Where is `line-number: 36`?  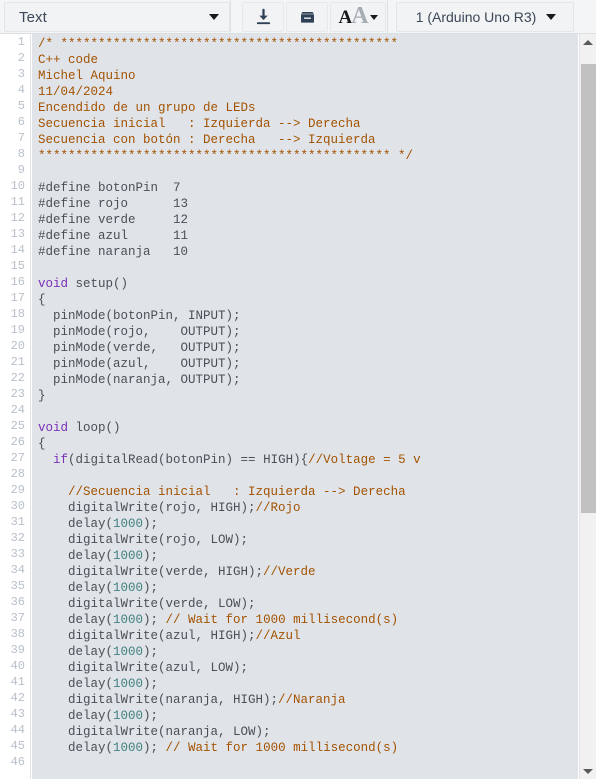 line-number: 36 is located at coordinates (17, 602).